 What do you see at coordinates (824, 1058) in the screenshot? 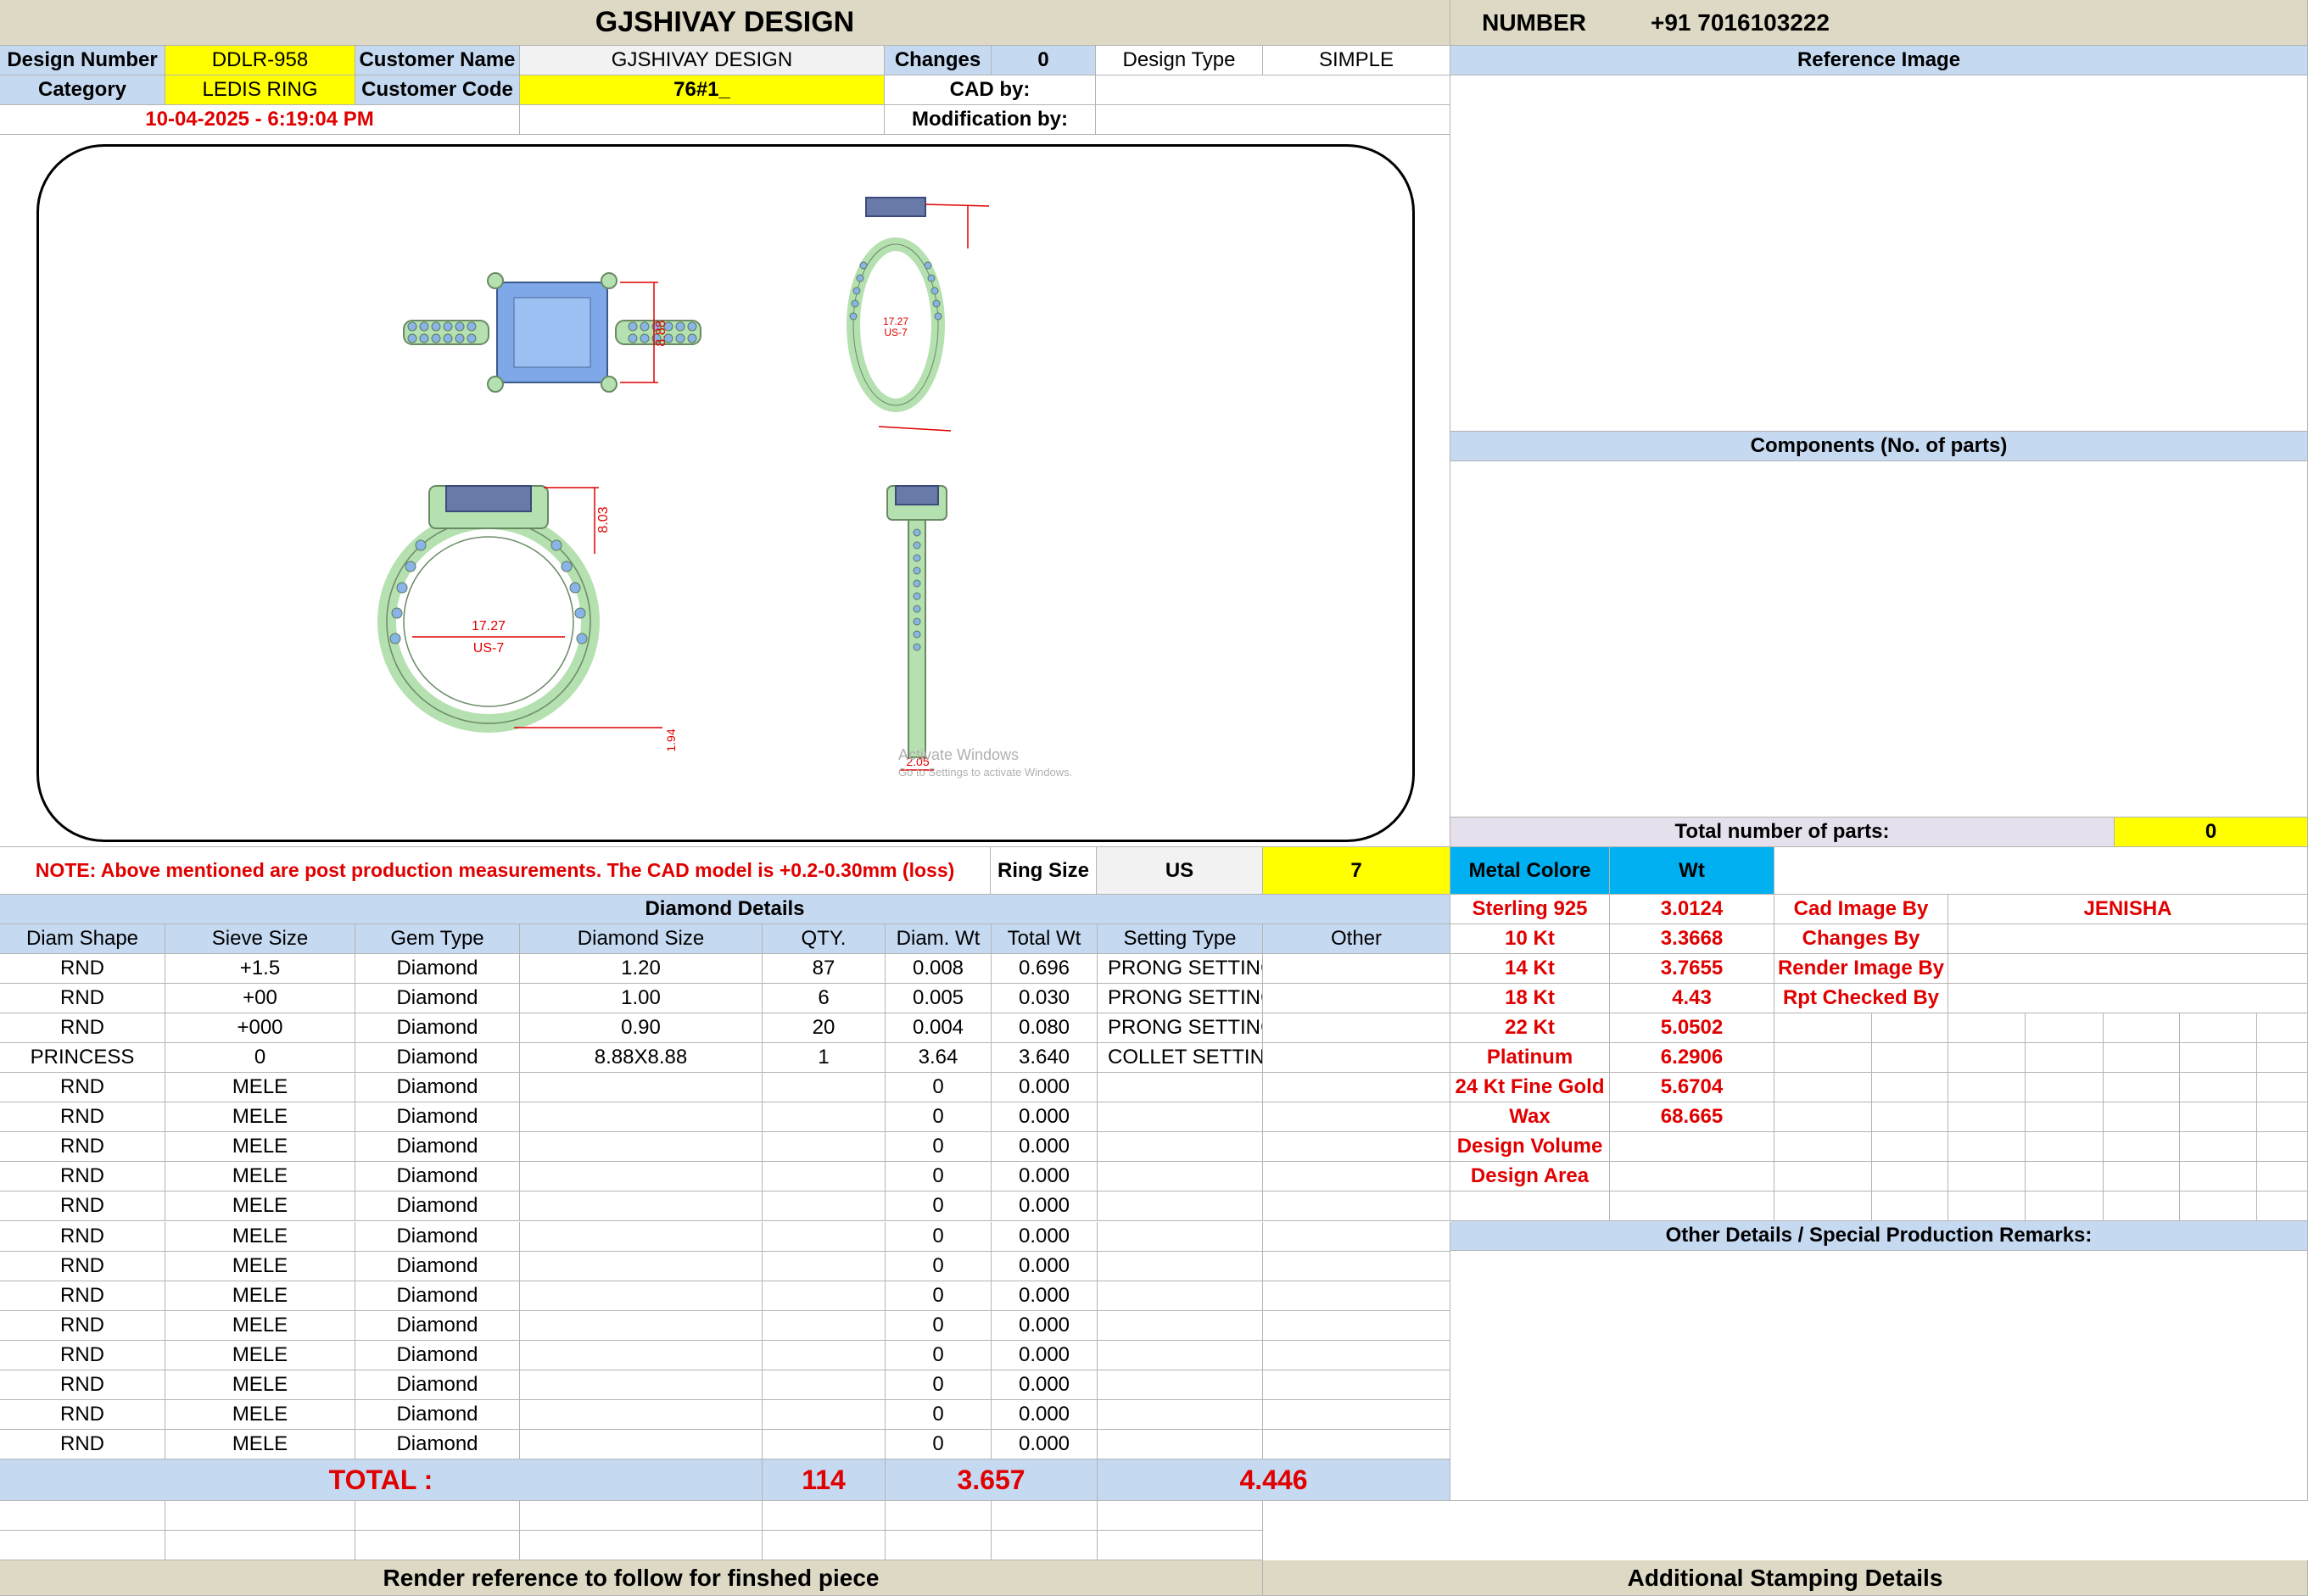
I see `diamond-cell: 1` at bounding box center [824, 1058].